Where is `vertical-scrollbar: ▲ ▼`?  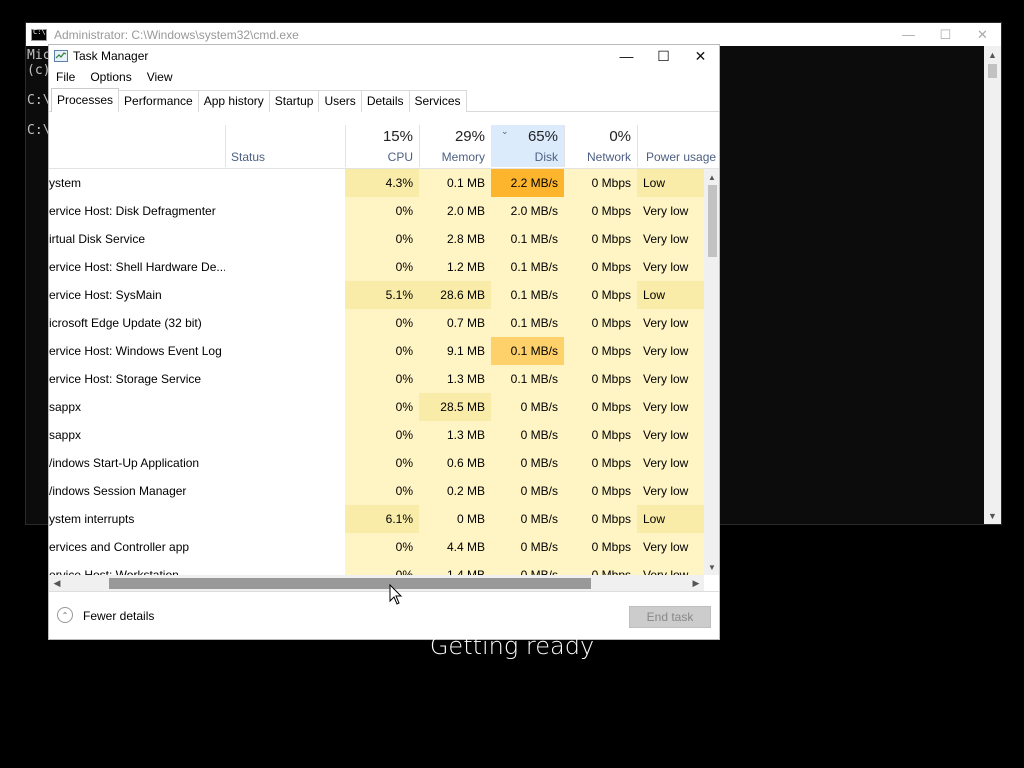
vertical-scrollbar: ▲ ▼ is located at coordinates (711, 372).